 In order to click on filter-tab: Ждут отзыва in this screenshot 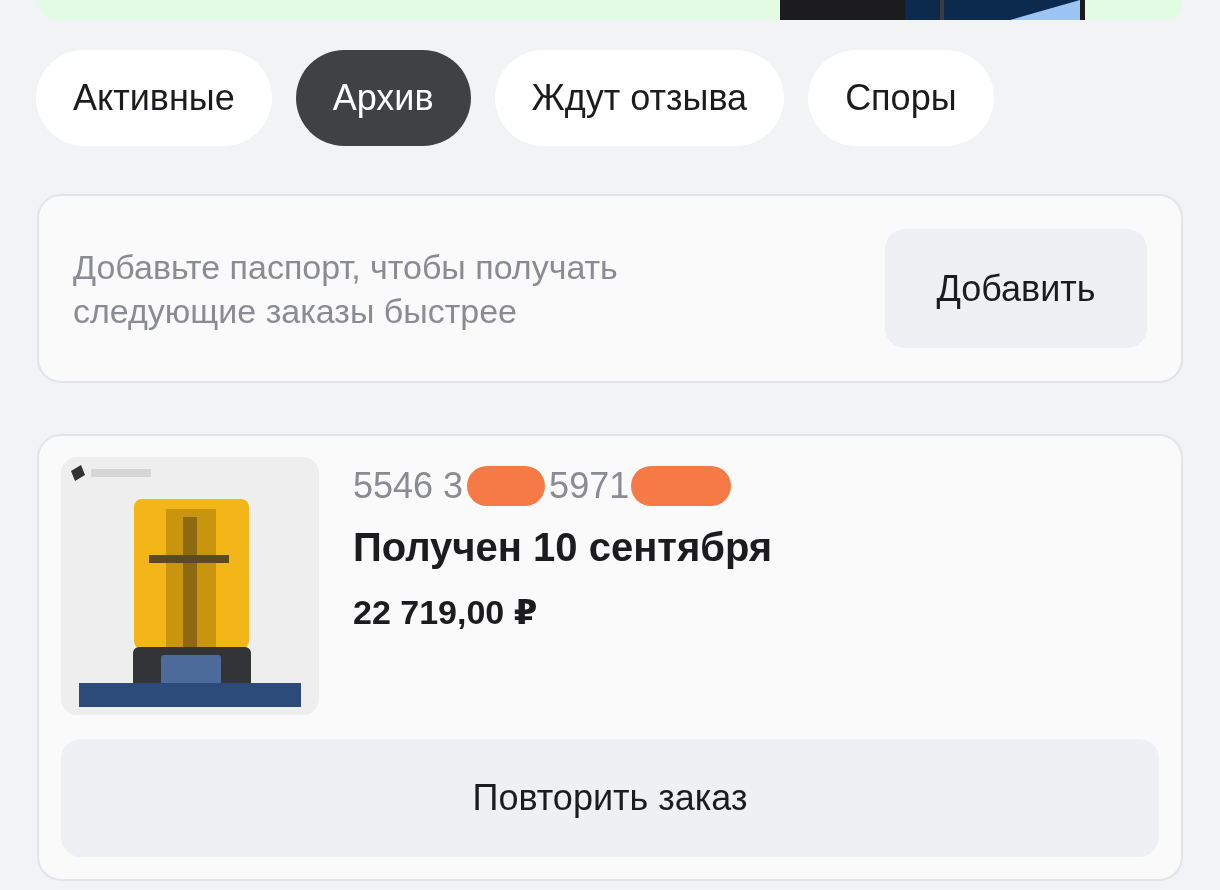, I will do `click(639, 98)`.